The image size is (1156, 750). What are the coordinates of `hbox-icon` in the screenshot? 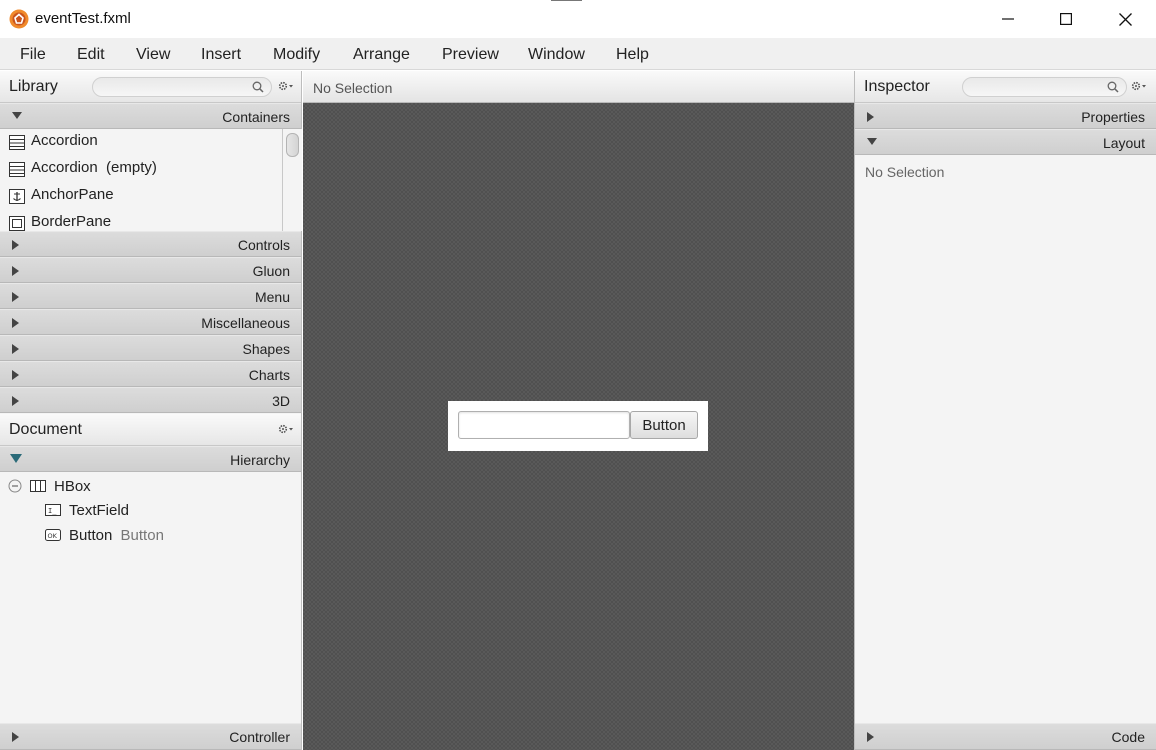 It's located at (38, 486).